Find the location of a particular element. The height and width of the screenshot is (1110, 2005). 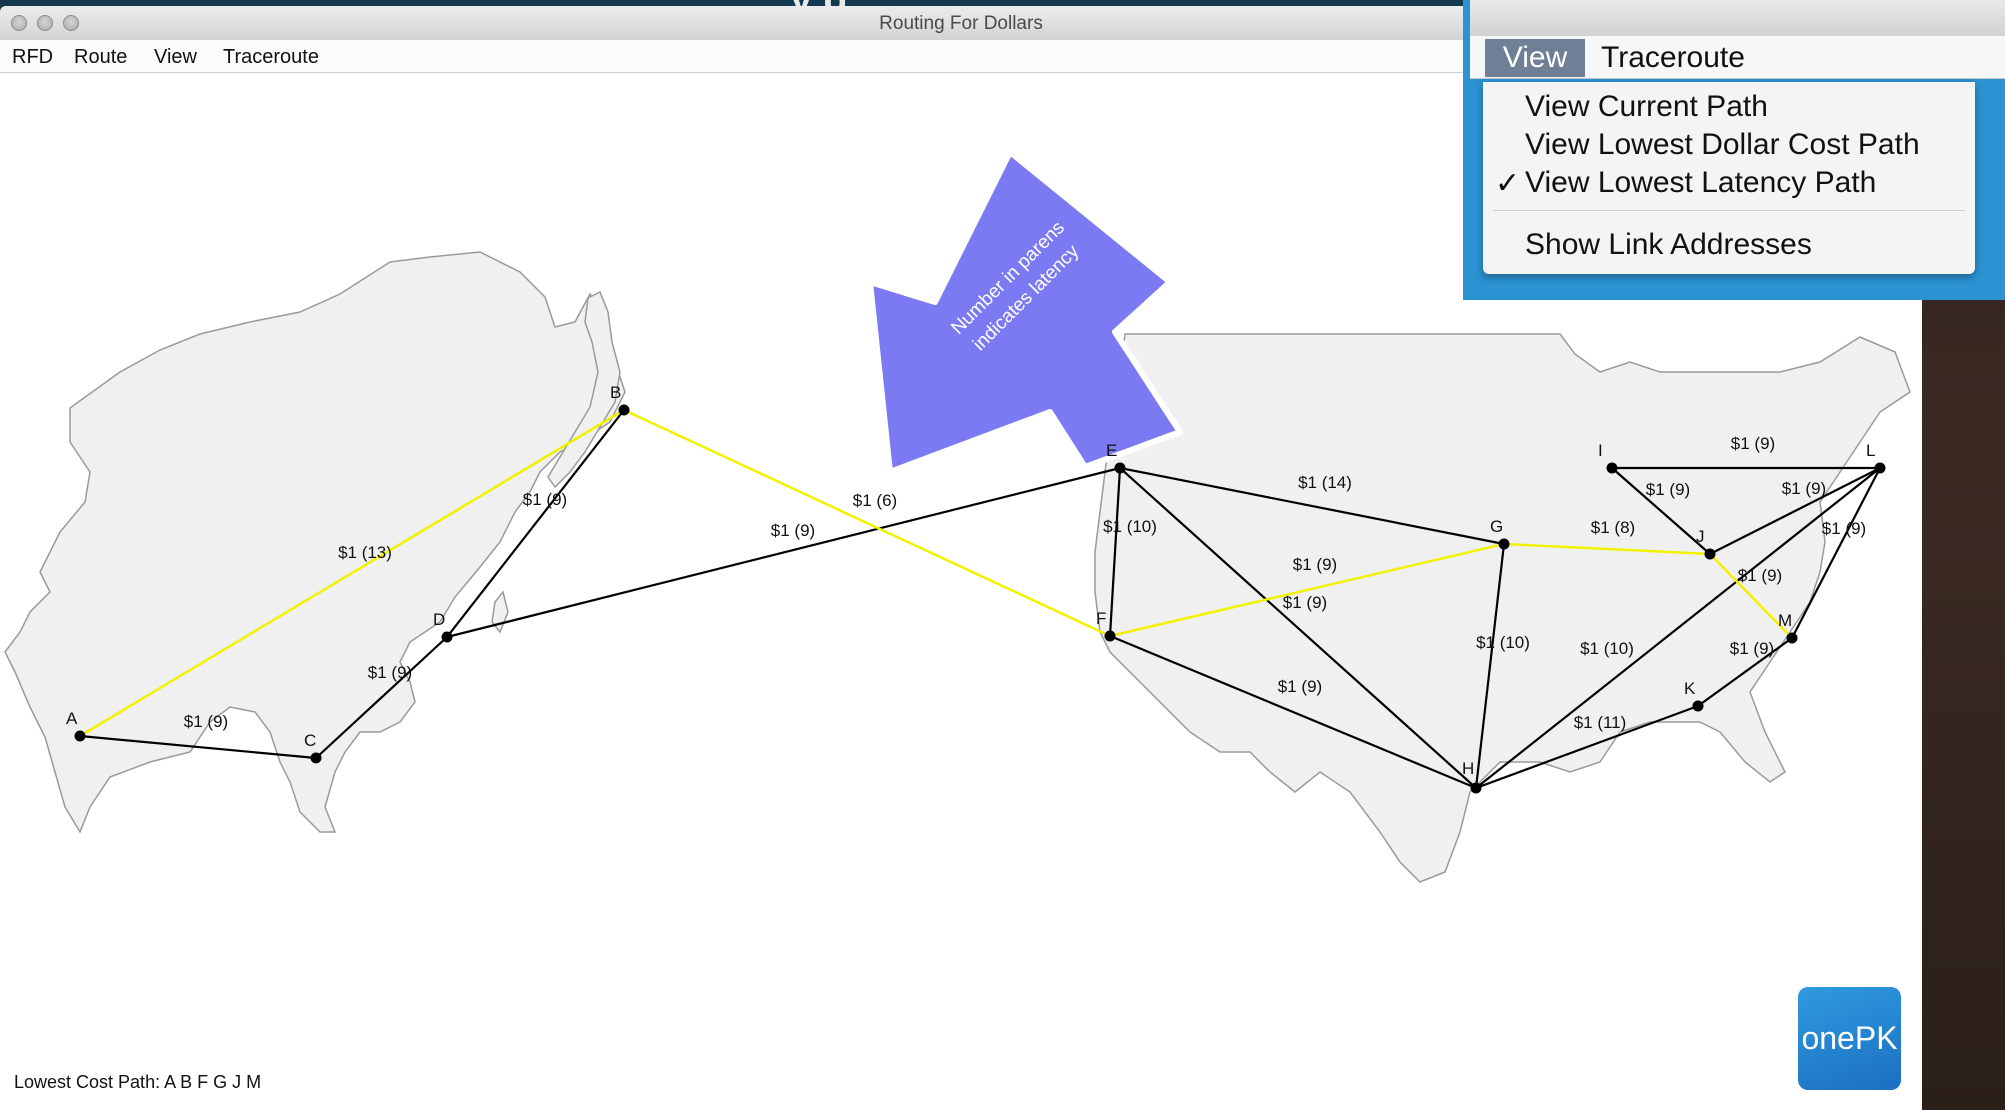

router-node-d is located at coordinates (447, 637).